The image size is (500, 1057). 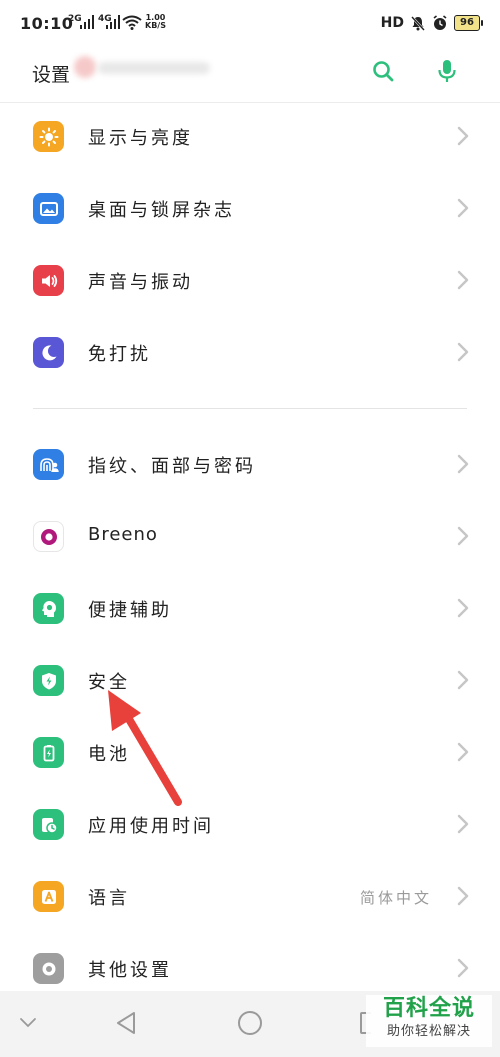 I want to click on status-time: 10:10, so click(x=47, y=23).